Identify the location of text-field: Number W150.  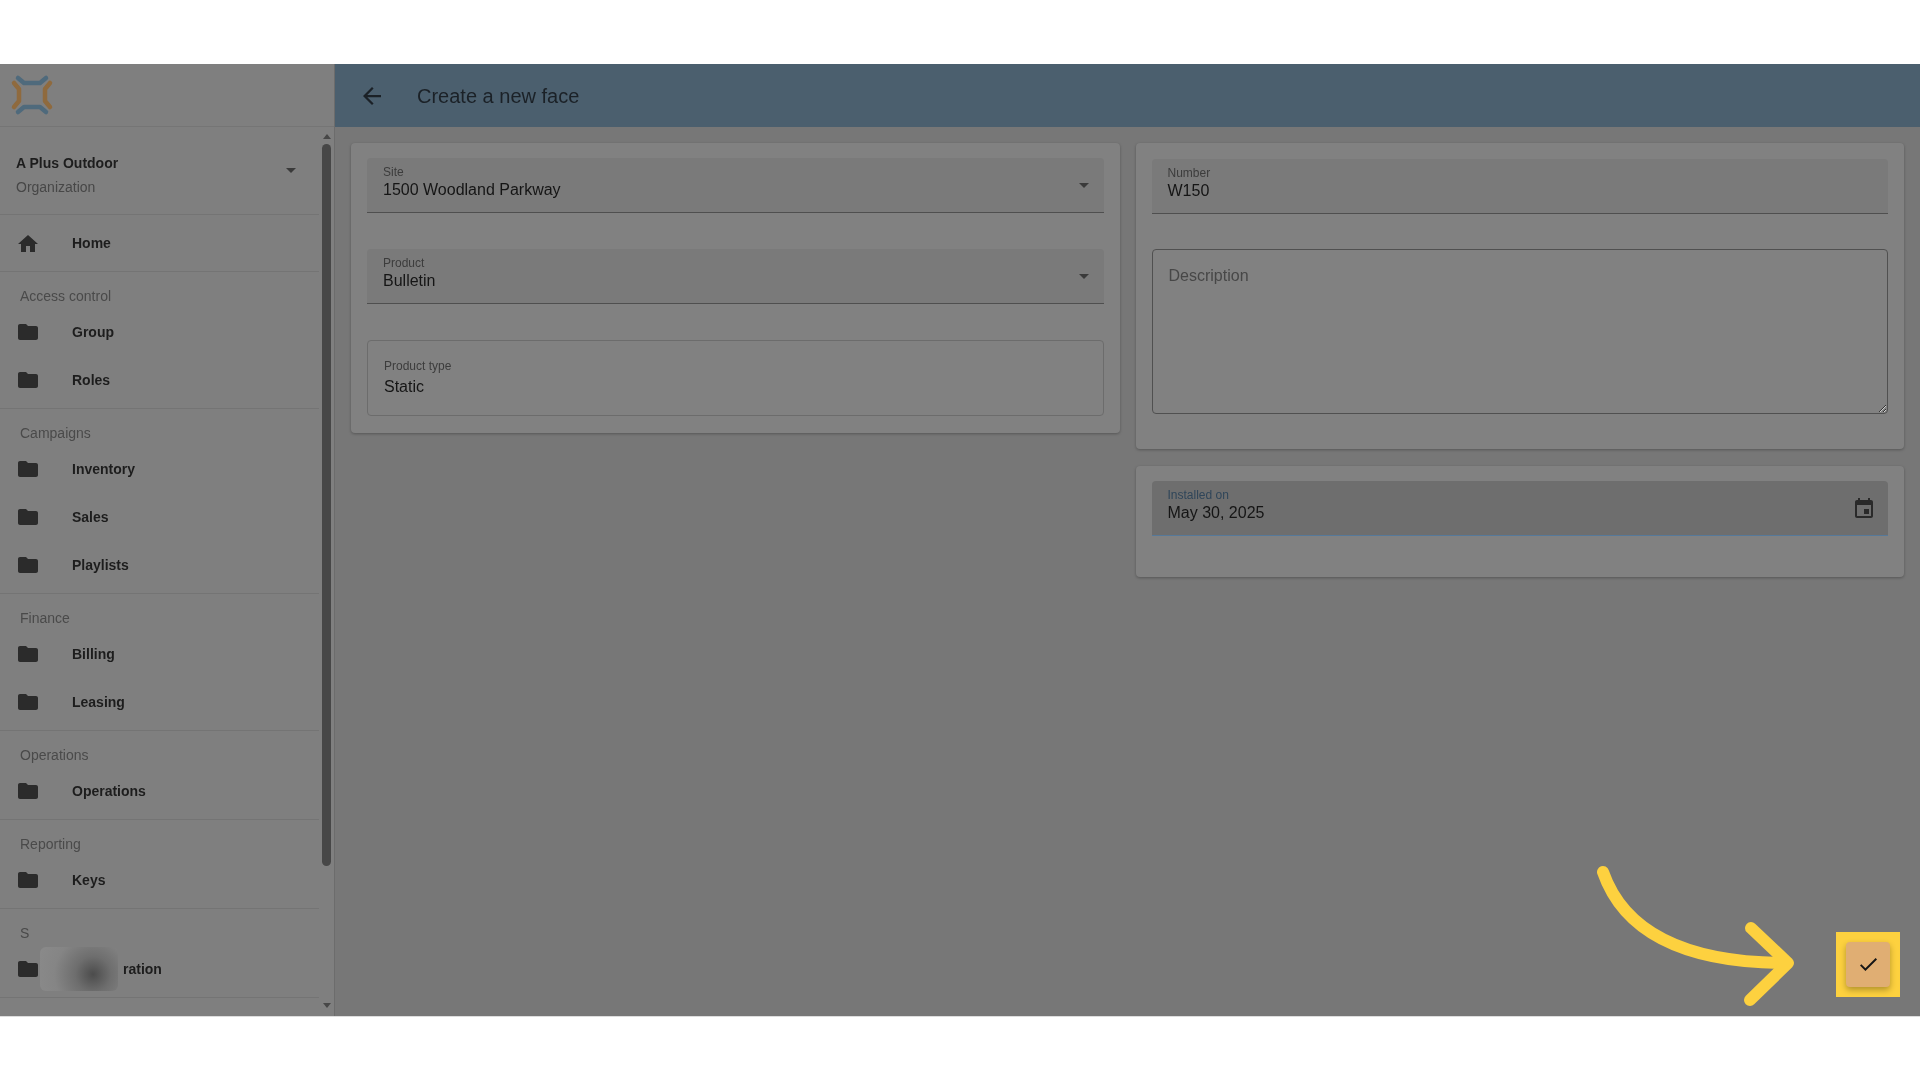
(1519, 186).